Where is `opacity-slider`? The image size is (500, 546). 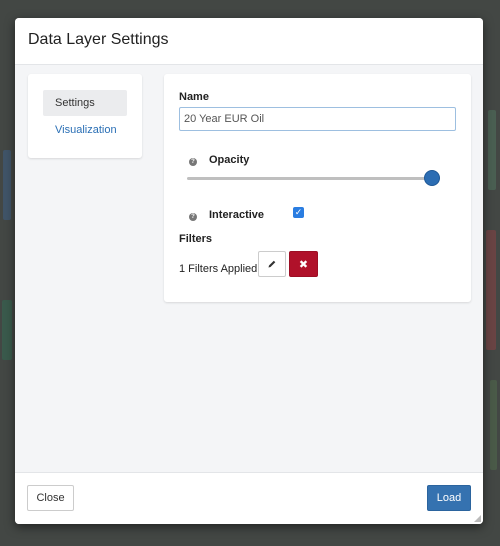 opacity-slider is located at coordinates (313, 178).